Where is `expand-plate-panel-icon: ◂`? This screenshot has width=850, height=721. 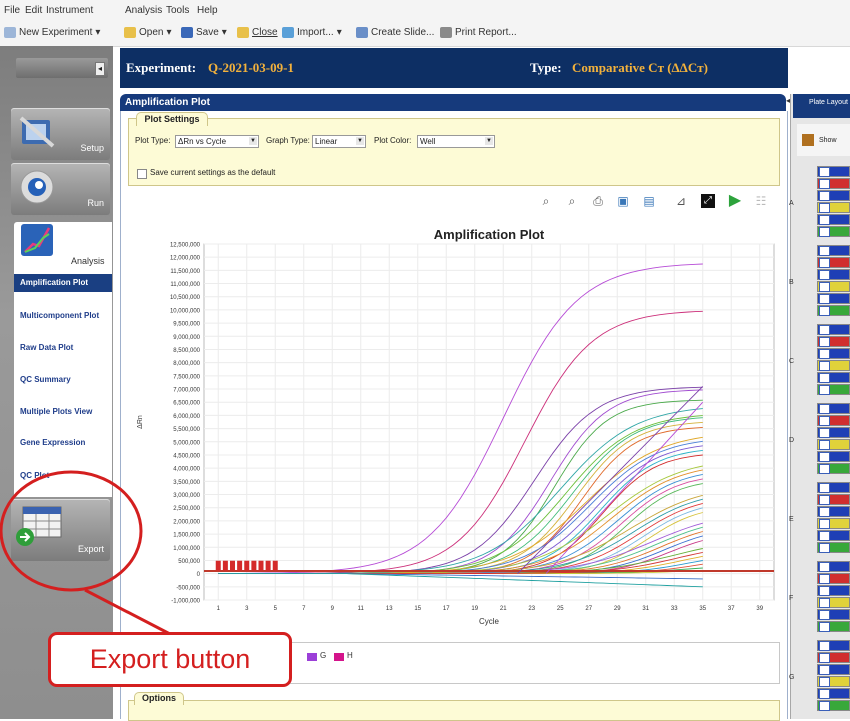 expand-plate-panel-icon: ◂ is located at coordinates (789, 103).